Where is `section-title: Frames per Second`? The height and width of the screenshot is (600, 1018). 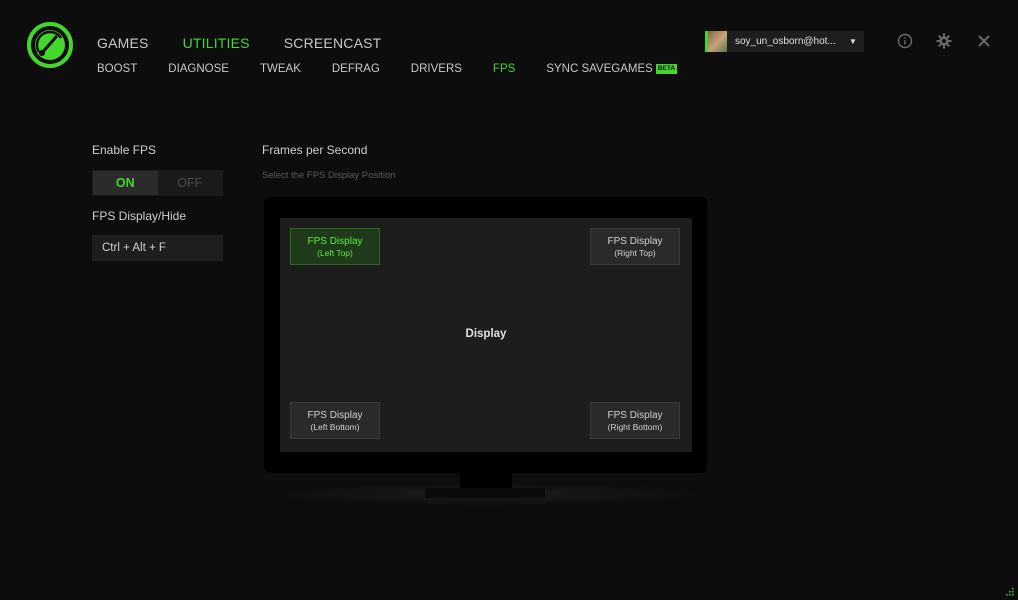 section-title: Frames per Second is located at coordinates (315, 150).